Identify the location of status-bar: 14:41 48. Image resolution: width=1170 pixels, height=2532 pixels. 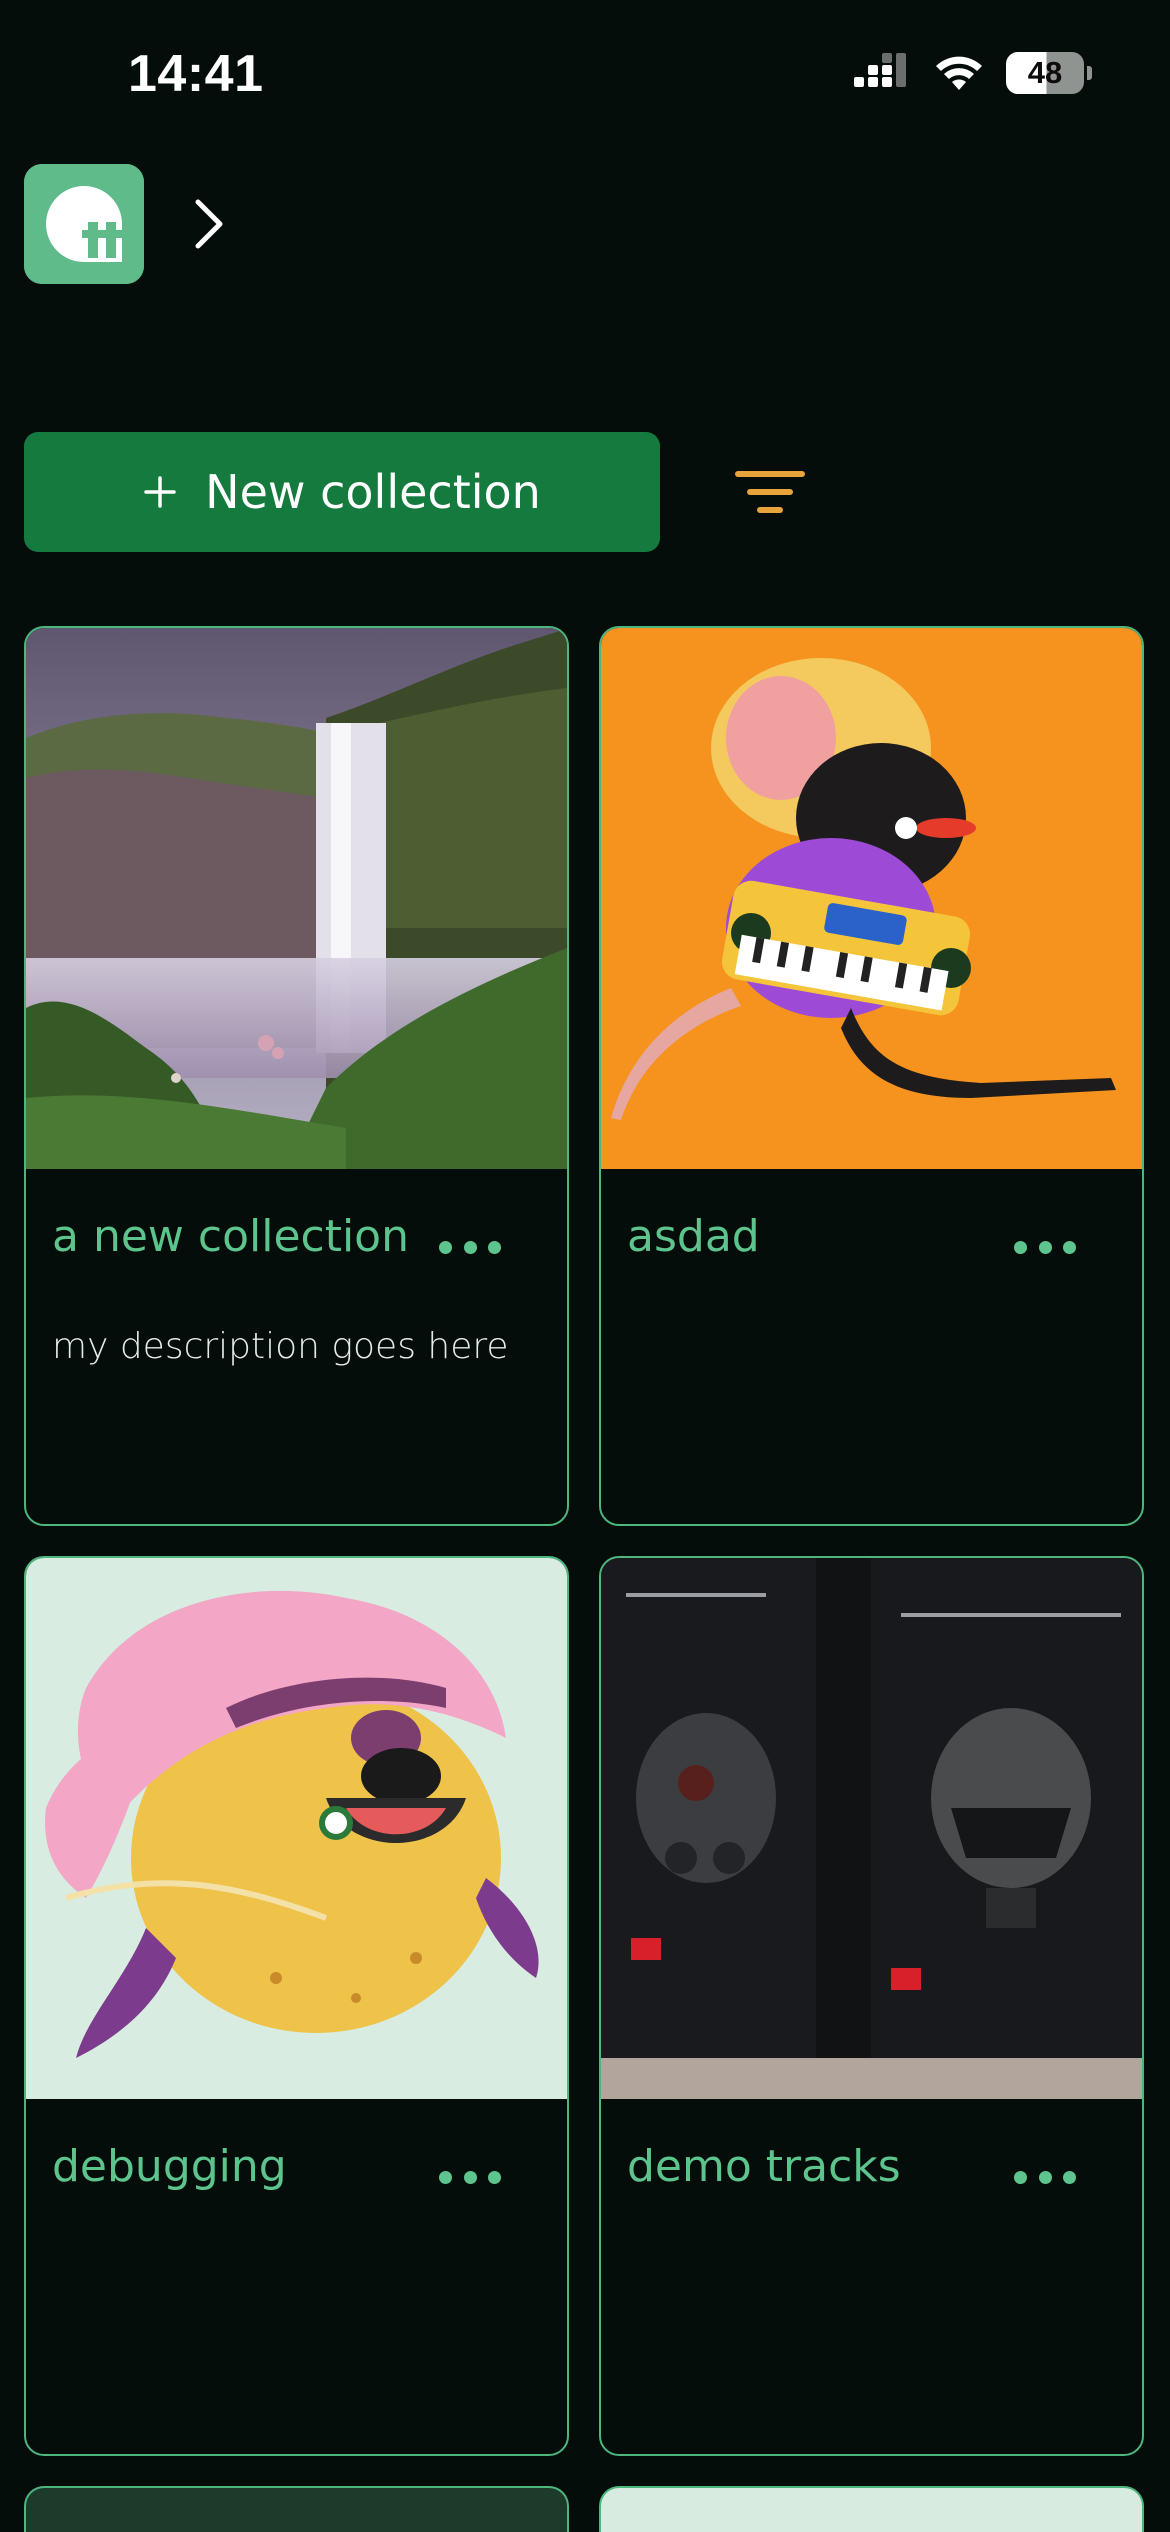
(585, 75).